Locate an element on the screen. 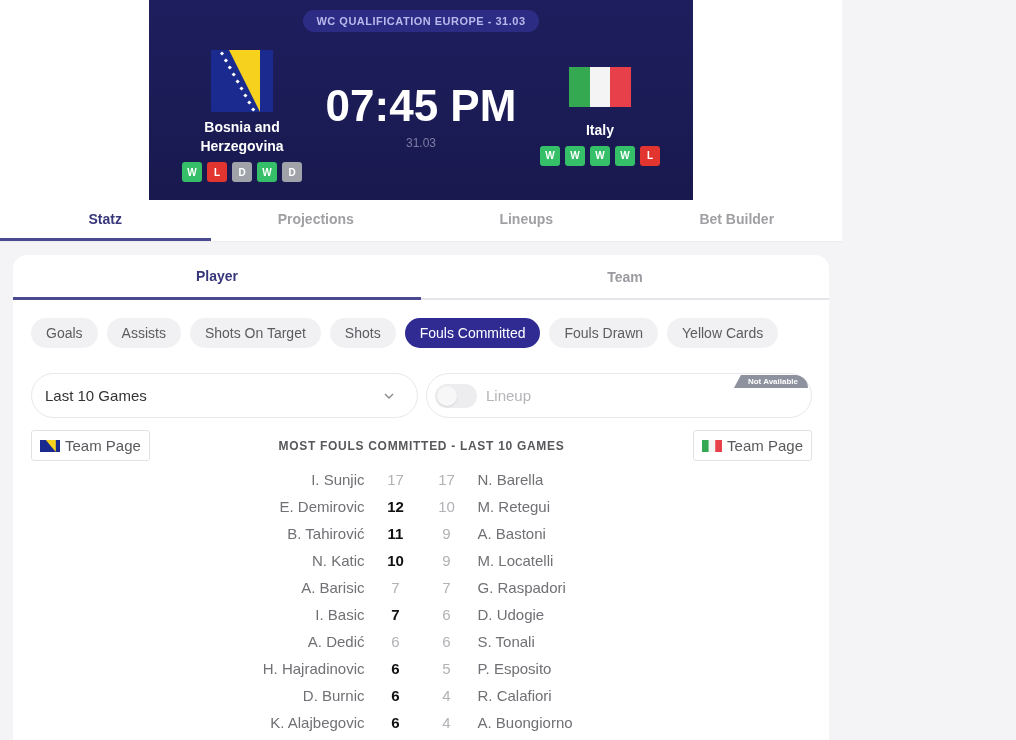  leaderboard-title: MOST FOULS COMMITTED - LAST 10 GAMES is located at coordinates (421, 445).